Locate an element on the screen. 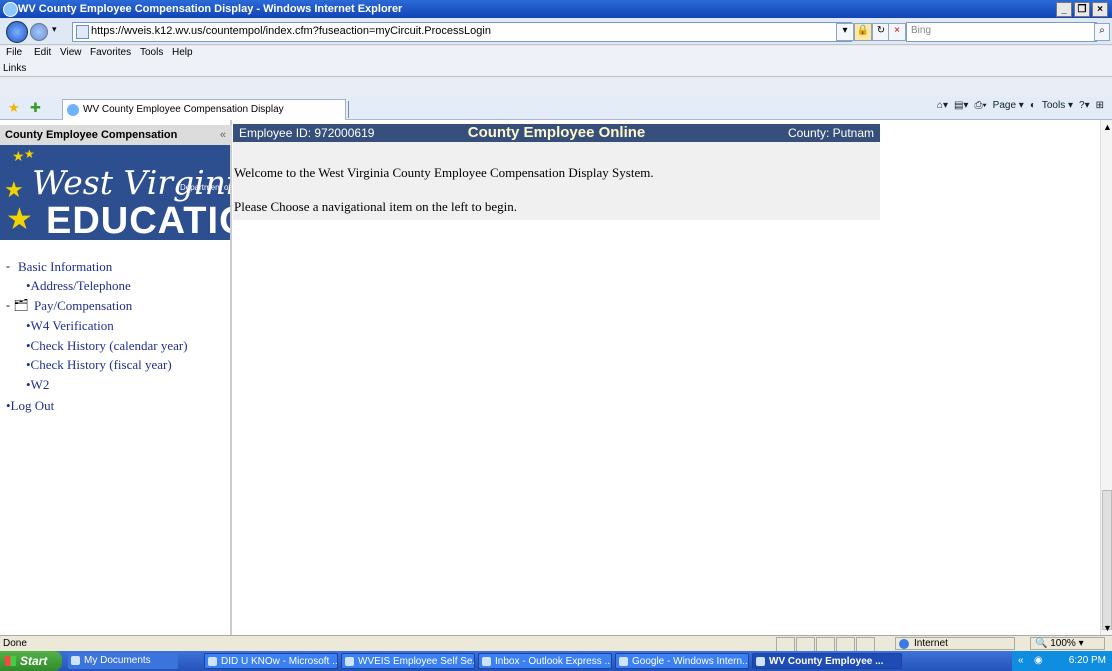 The image size is (1112, 671). help-icon: ?▾ is located at coordinates (1084, 105).